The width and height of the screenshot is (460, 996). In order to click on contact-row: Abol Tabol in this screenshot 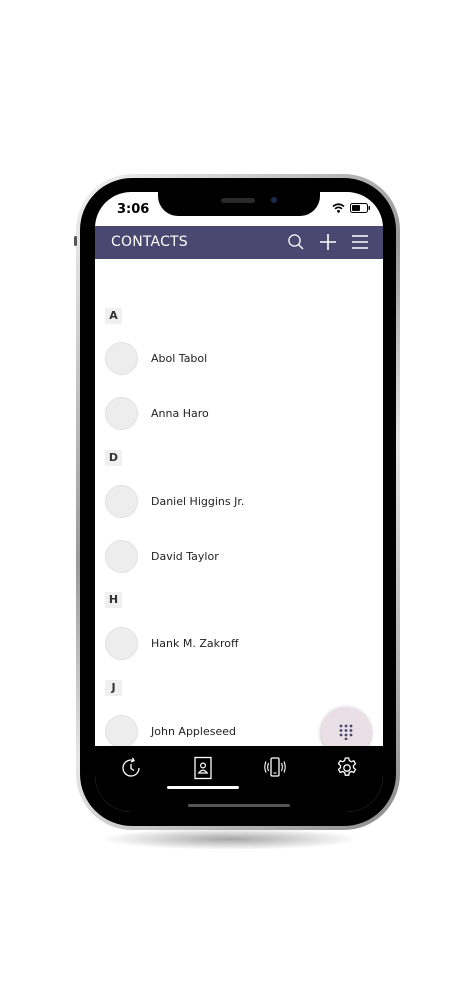, I will do `click(240, 358)`.